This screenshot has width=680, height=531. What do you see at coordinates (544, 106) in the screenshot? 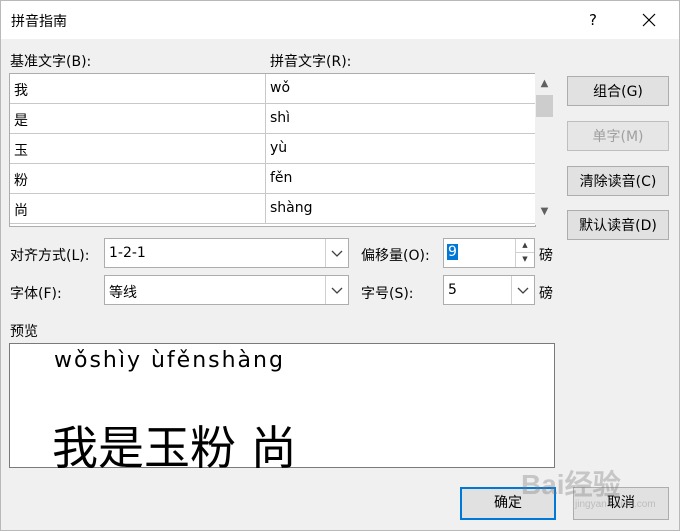
I see `scroll-thumb` at bounding box center [544, 106].